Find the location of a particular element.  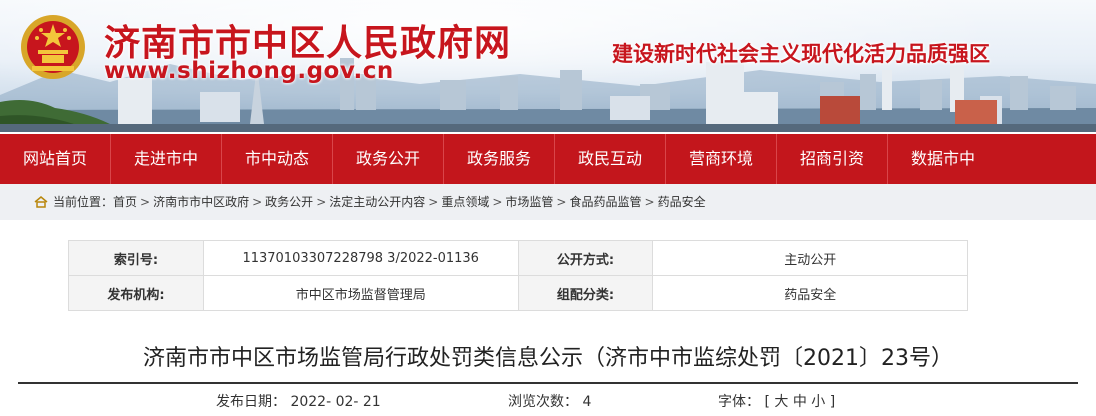

font-size-small-button: 小 is located at coordinates (818, 402).